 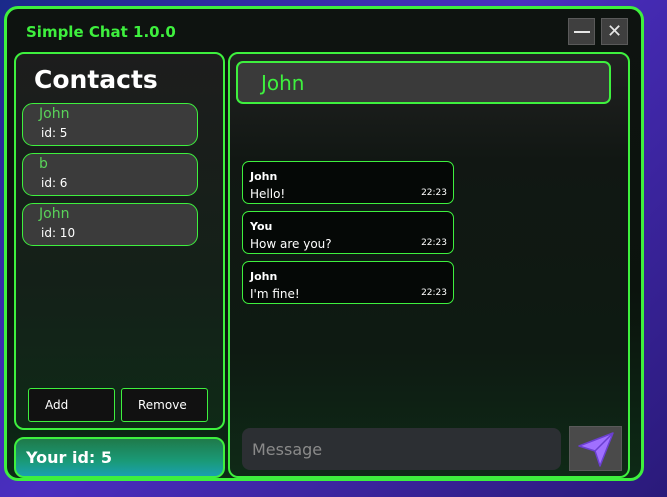 I want to click on send-icon, so click(x=595, y=449).